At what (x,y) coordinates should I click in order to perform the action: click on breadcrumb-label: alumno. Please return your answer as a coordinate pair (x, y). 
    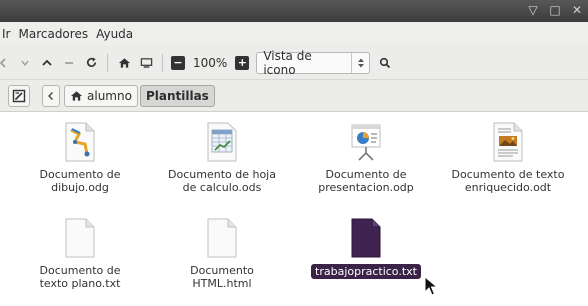
    Looking at the image, I should click on (109, 95).